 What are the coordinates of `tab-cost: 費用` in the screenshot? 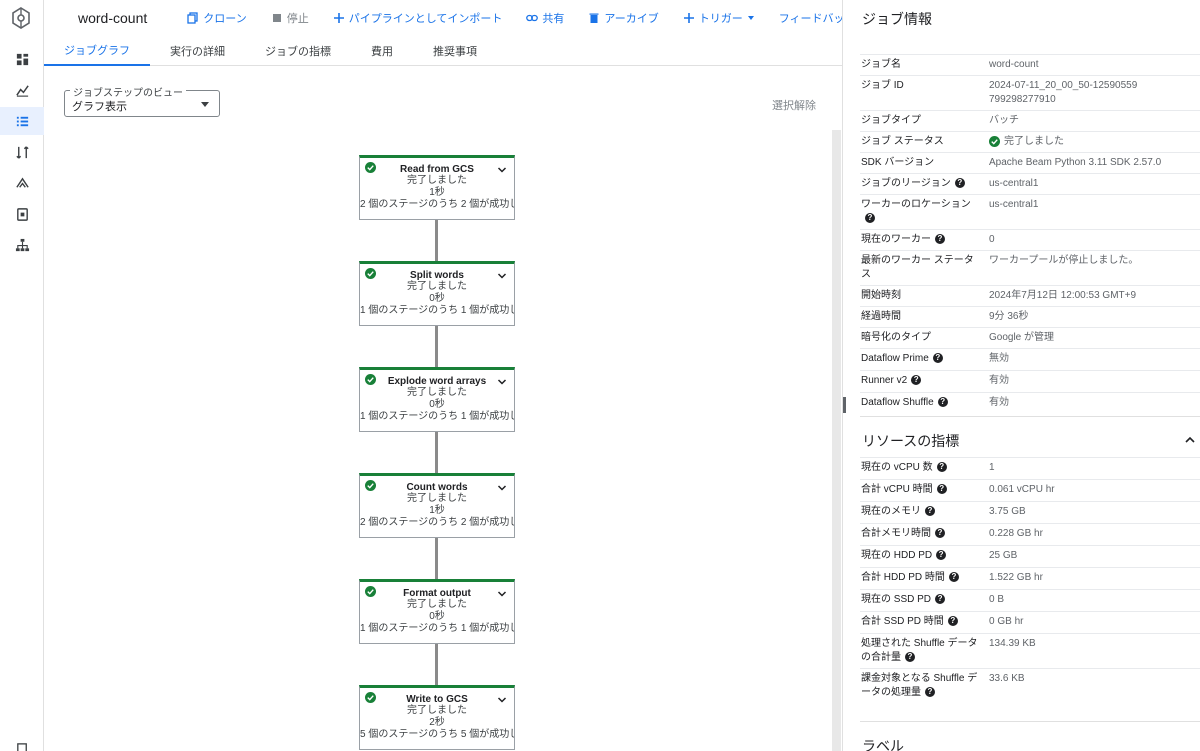 It's located at (382, 51).